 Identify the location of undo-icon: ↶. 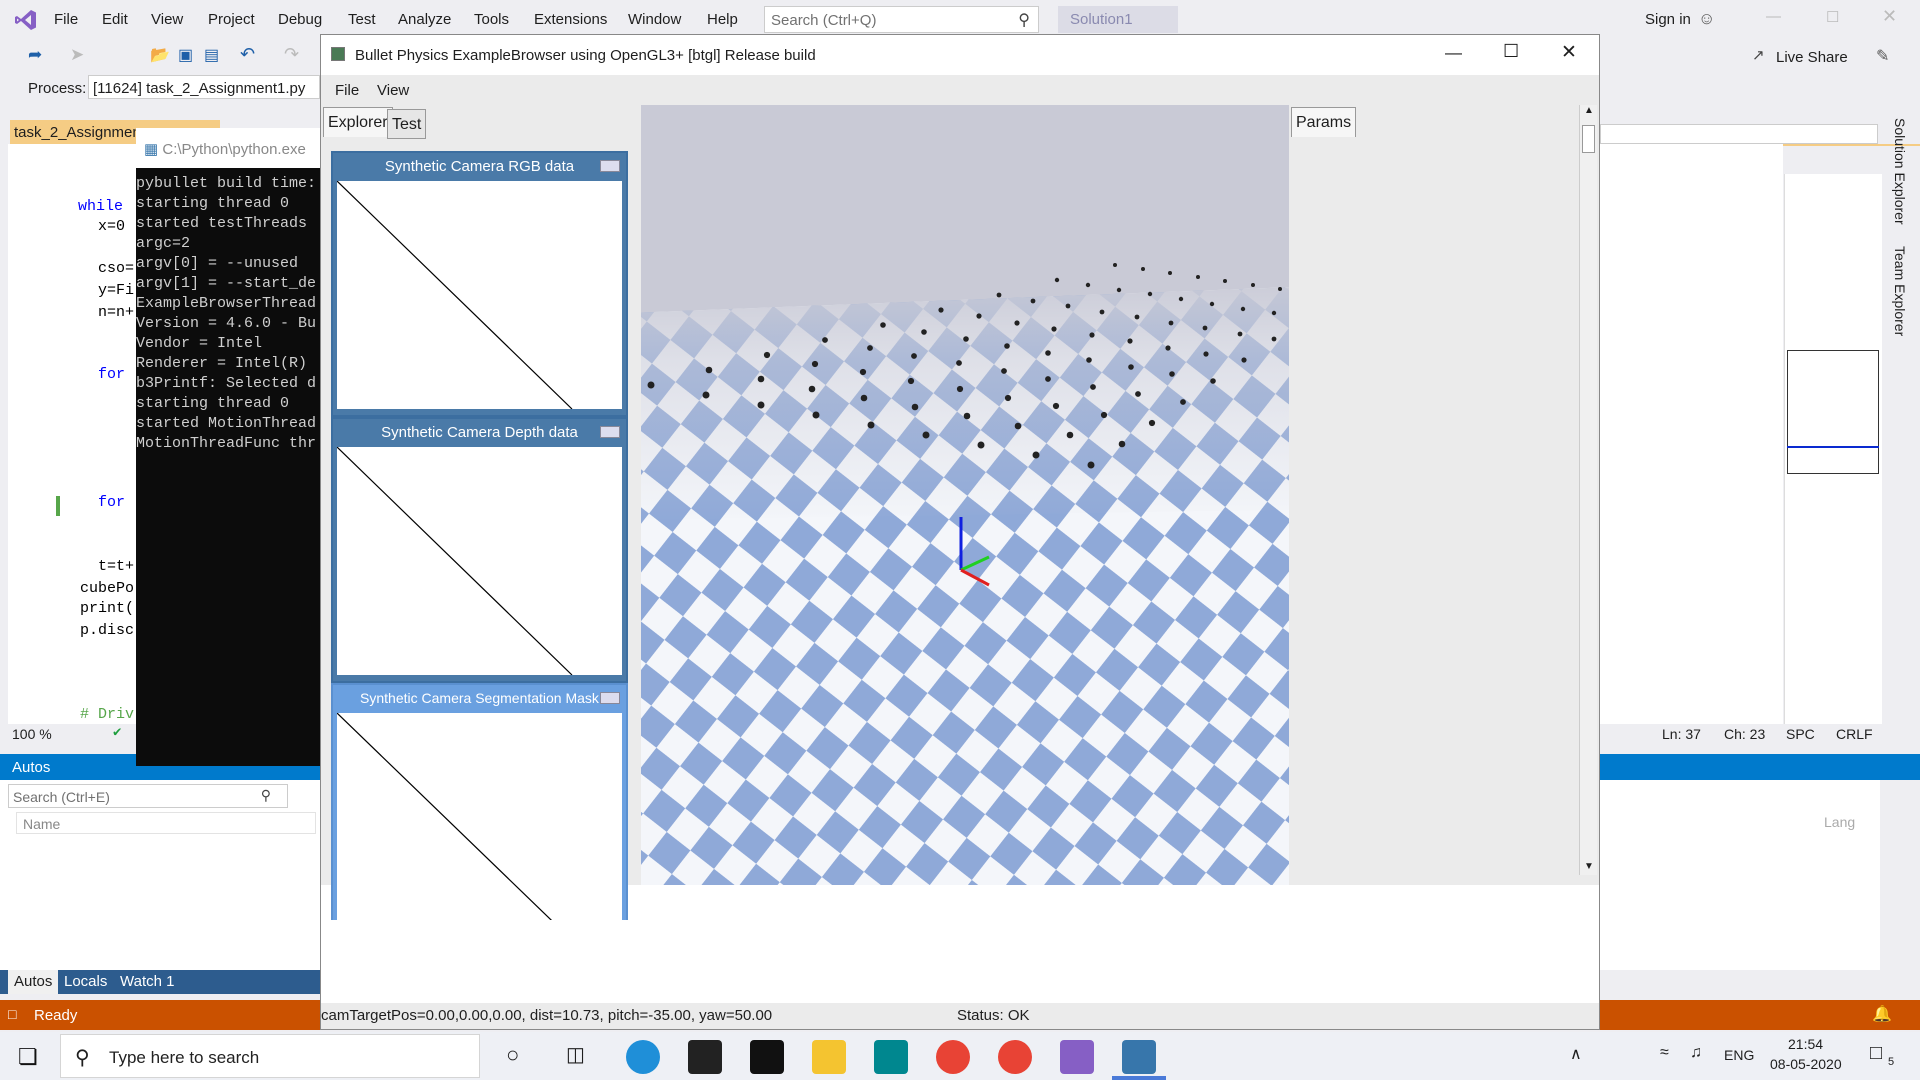
(247, 54).